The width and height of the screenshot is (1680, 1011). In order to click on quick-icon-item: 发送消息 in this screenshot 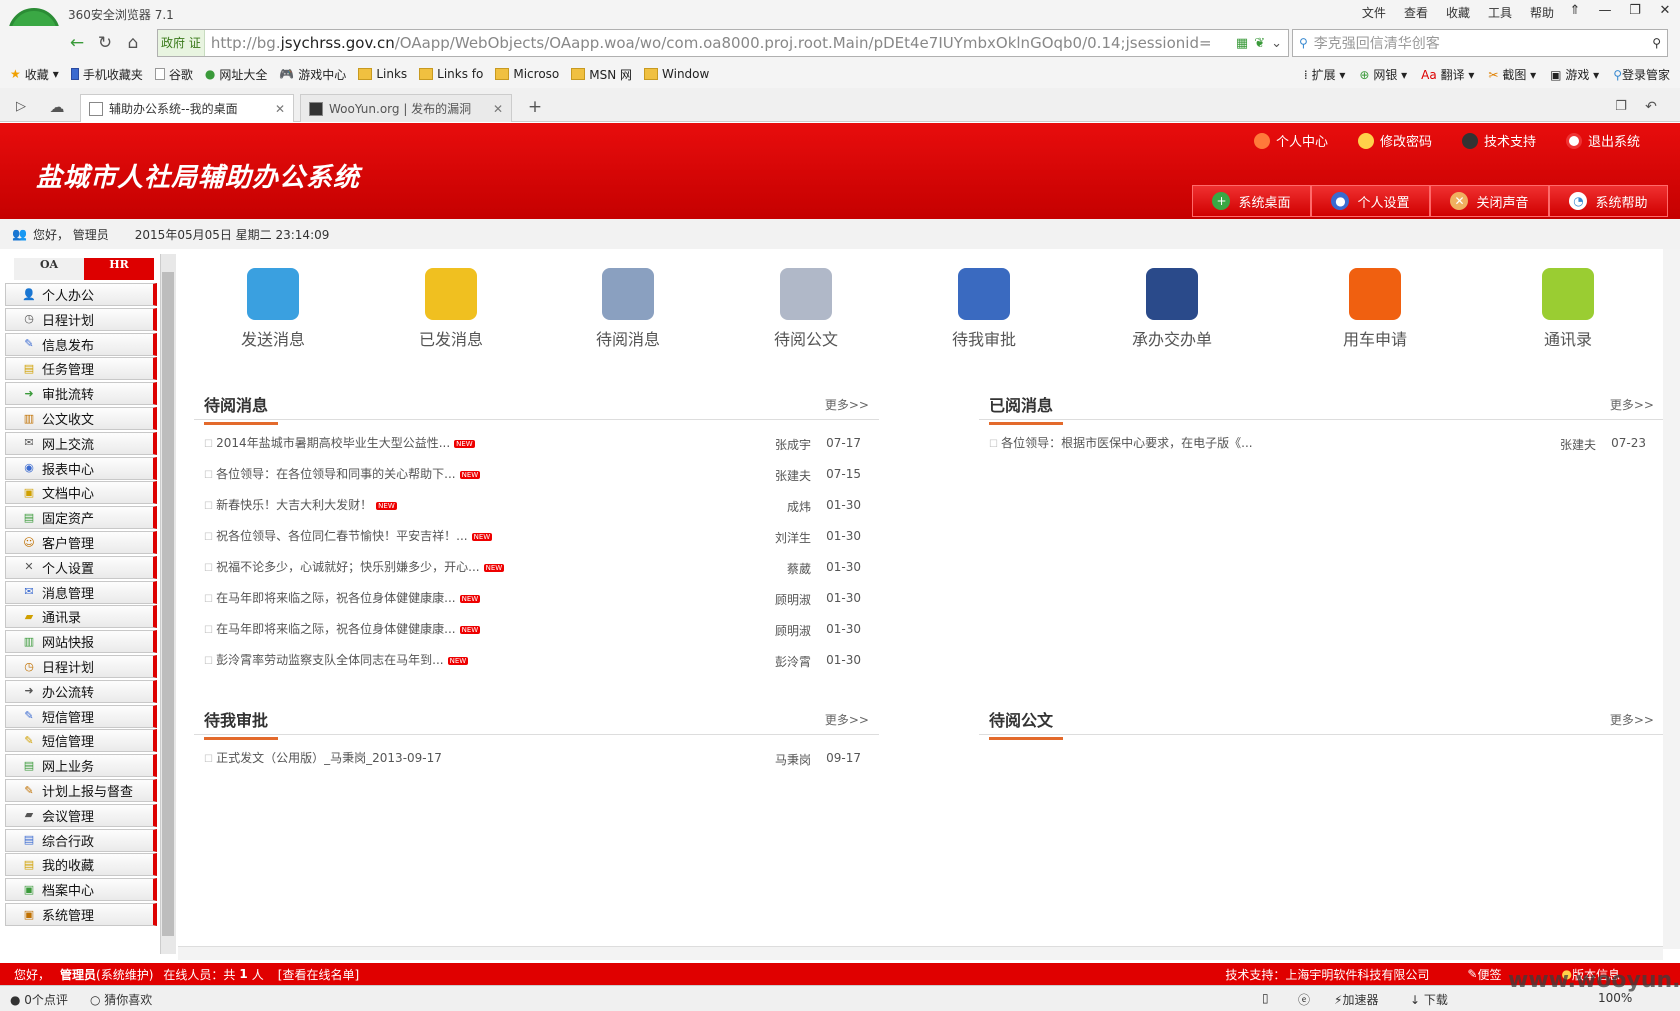, I will do `click(273, 309)`.